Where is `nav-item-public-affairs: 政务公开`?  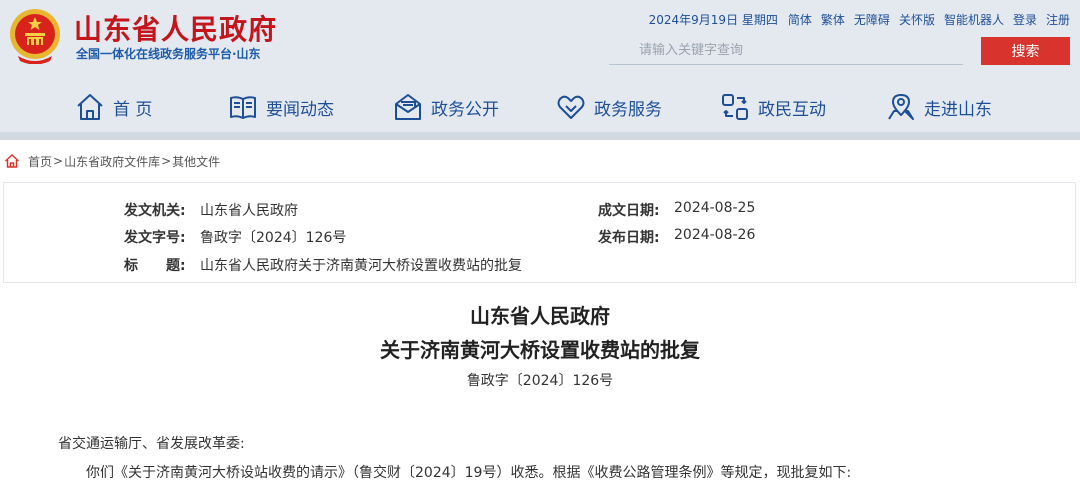
nav-item-public-affairs: 政务公开 is located at coordinates (446, 107).